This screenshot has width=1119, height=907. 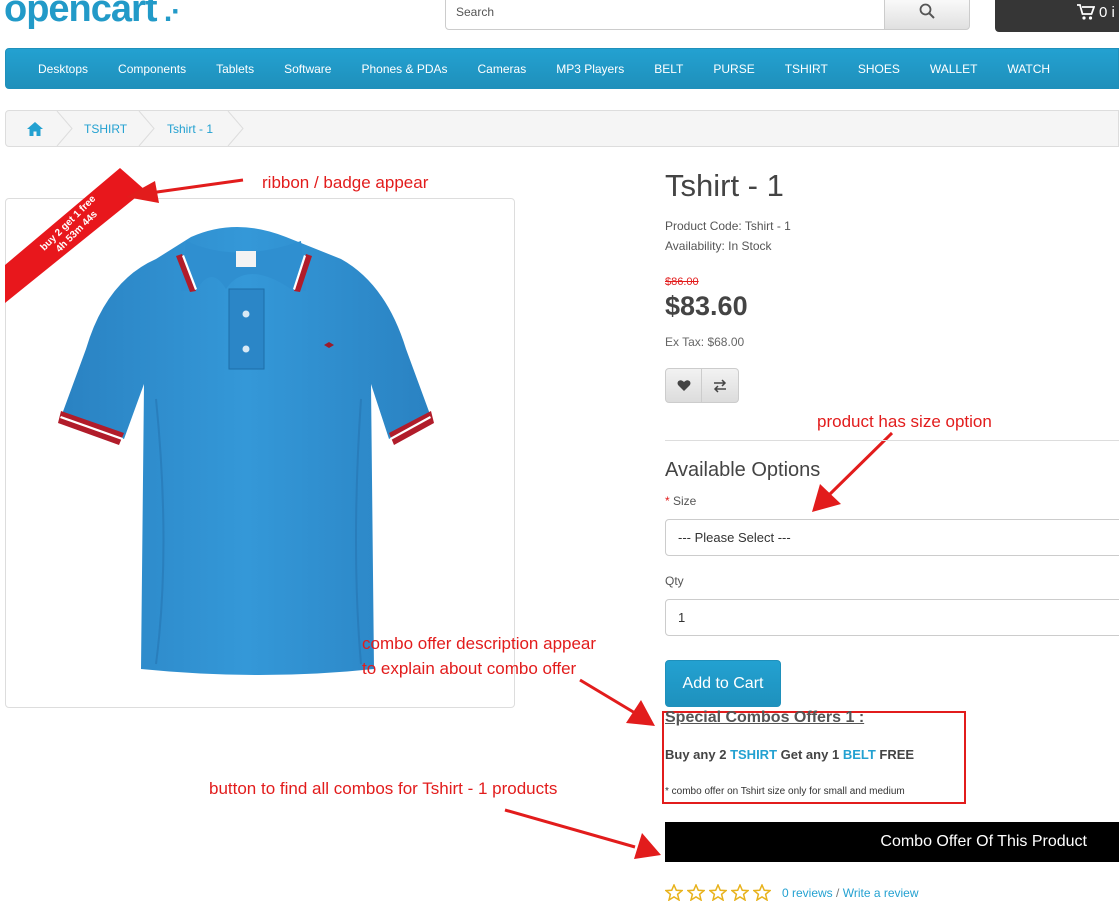 I want to click on logo-cart-dots-icon: .·, so click(x=168, y=14).